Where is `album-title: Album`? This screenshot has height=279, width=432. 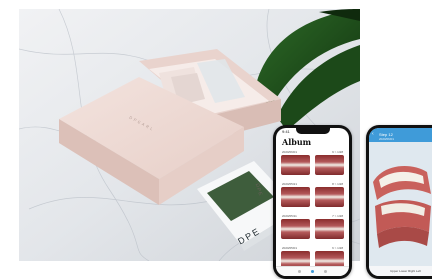
album-title: Album is located at coordinates (297, 142).